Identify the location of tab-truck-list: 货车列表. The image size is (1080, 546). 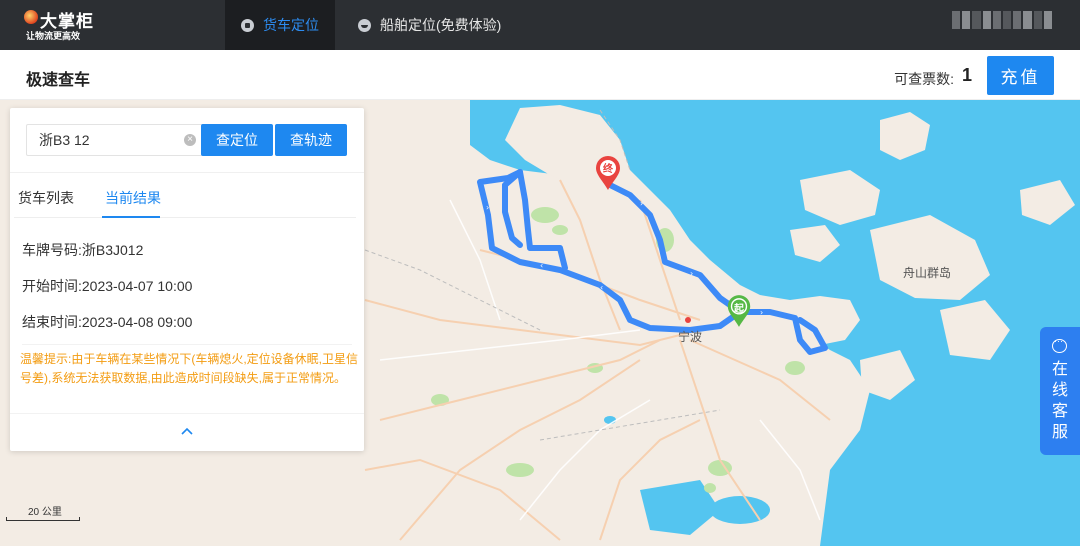
(46, 198).